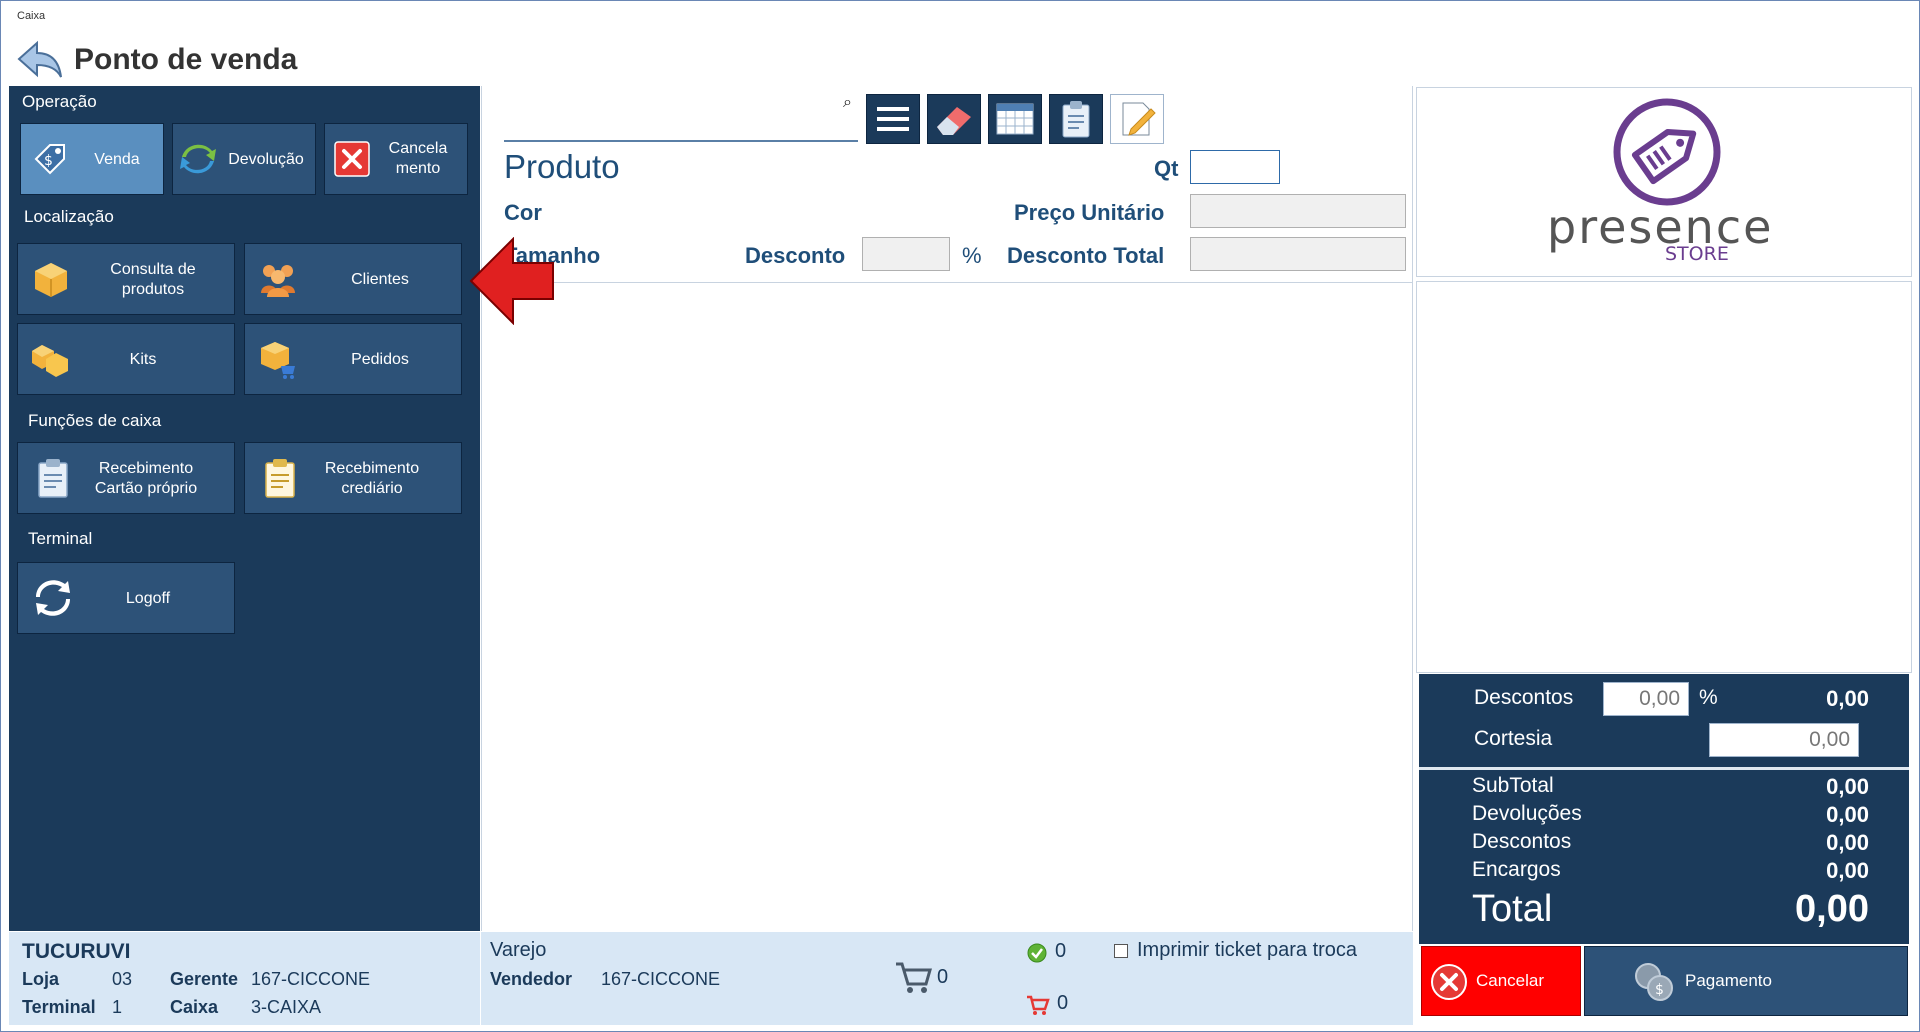 The height and width of the screenshot is (1032, 1920). Describe the element at coordinates (1847, 786) in the screenshot. I see `subtotal-value: 0,00` at that location.